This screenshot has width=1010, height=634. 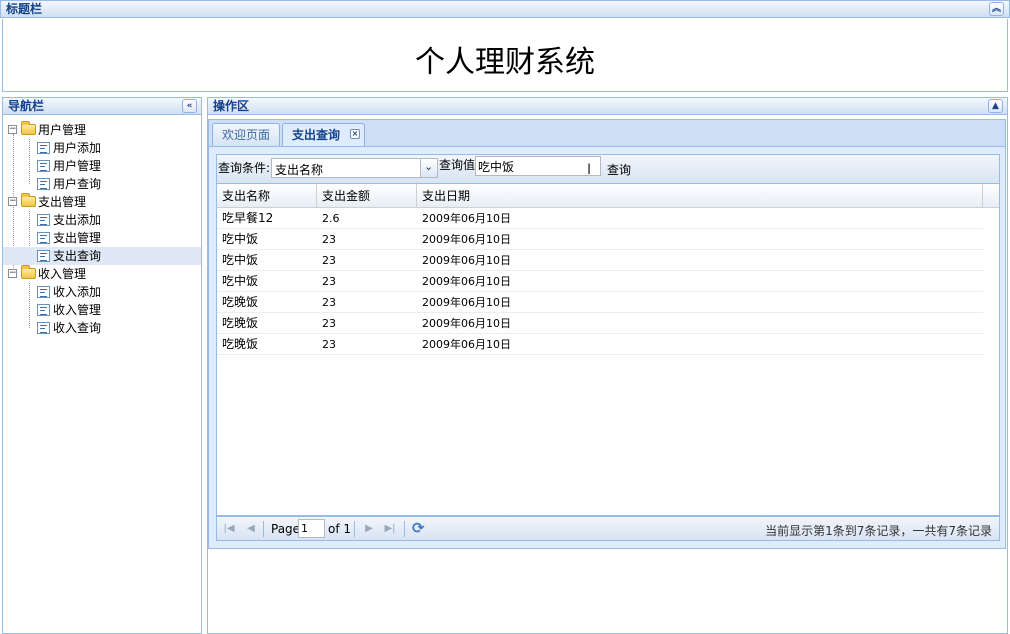 I want to click on title-panel-body: 个人理财系统, so click(x=505, y=55).